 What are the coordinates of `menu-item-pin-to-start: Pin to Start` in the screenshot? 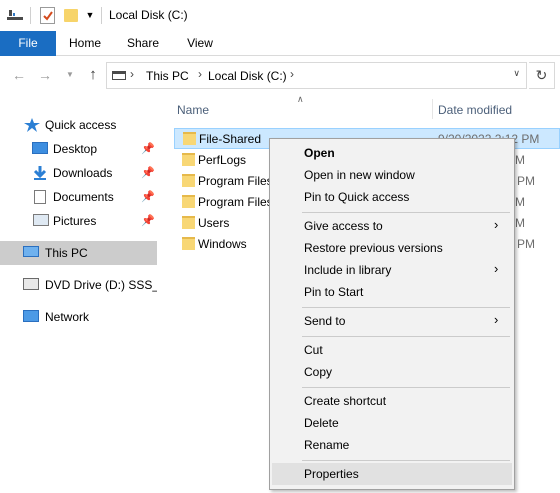 It's located at (392, 292).